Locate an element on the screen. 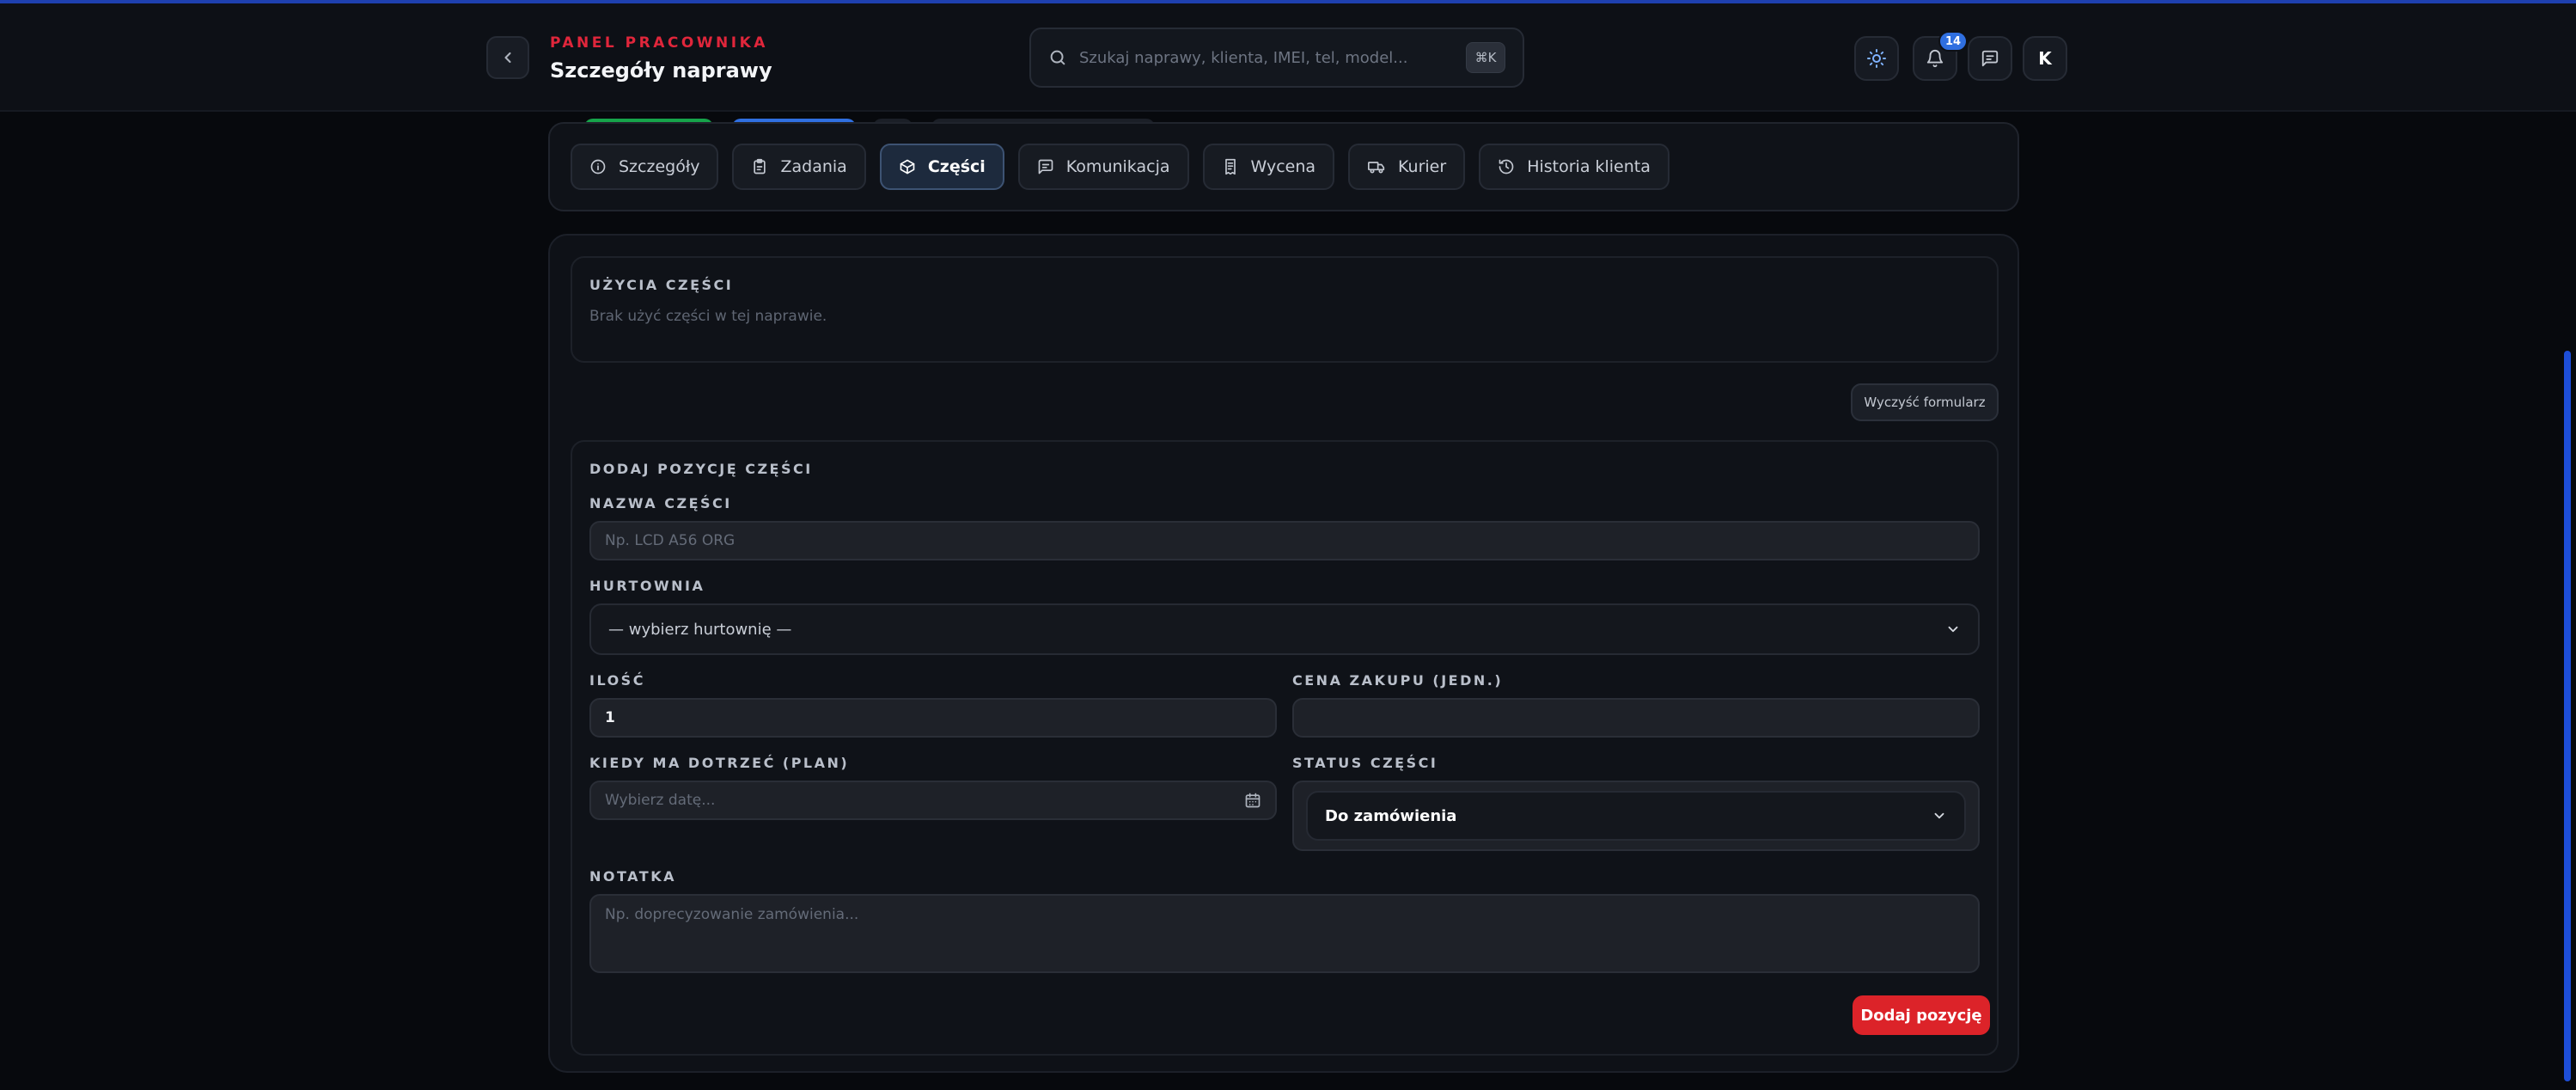 Image resolution: width=2576 pixels, height=1090 pixels. part-status-selected-value: Do zamówienia is located at coordinates (1391, 815).